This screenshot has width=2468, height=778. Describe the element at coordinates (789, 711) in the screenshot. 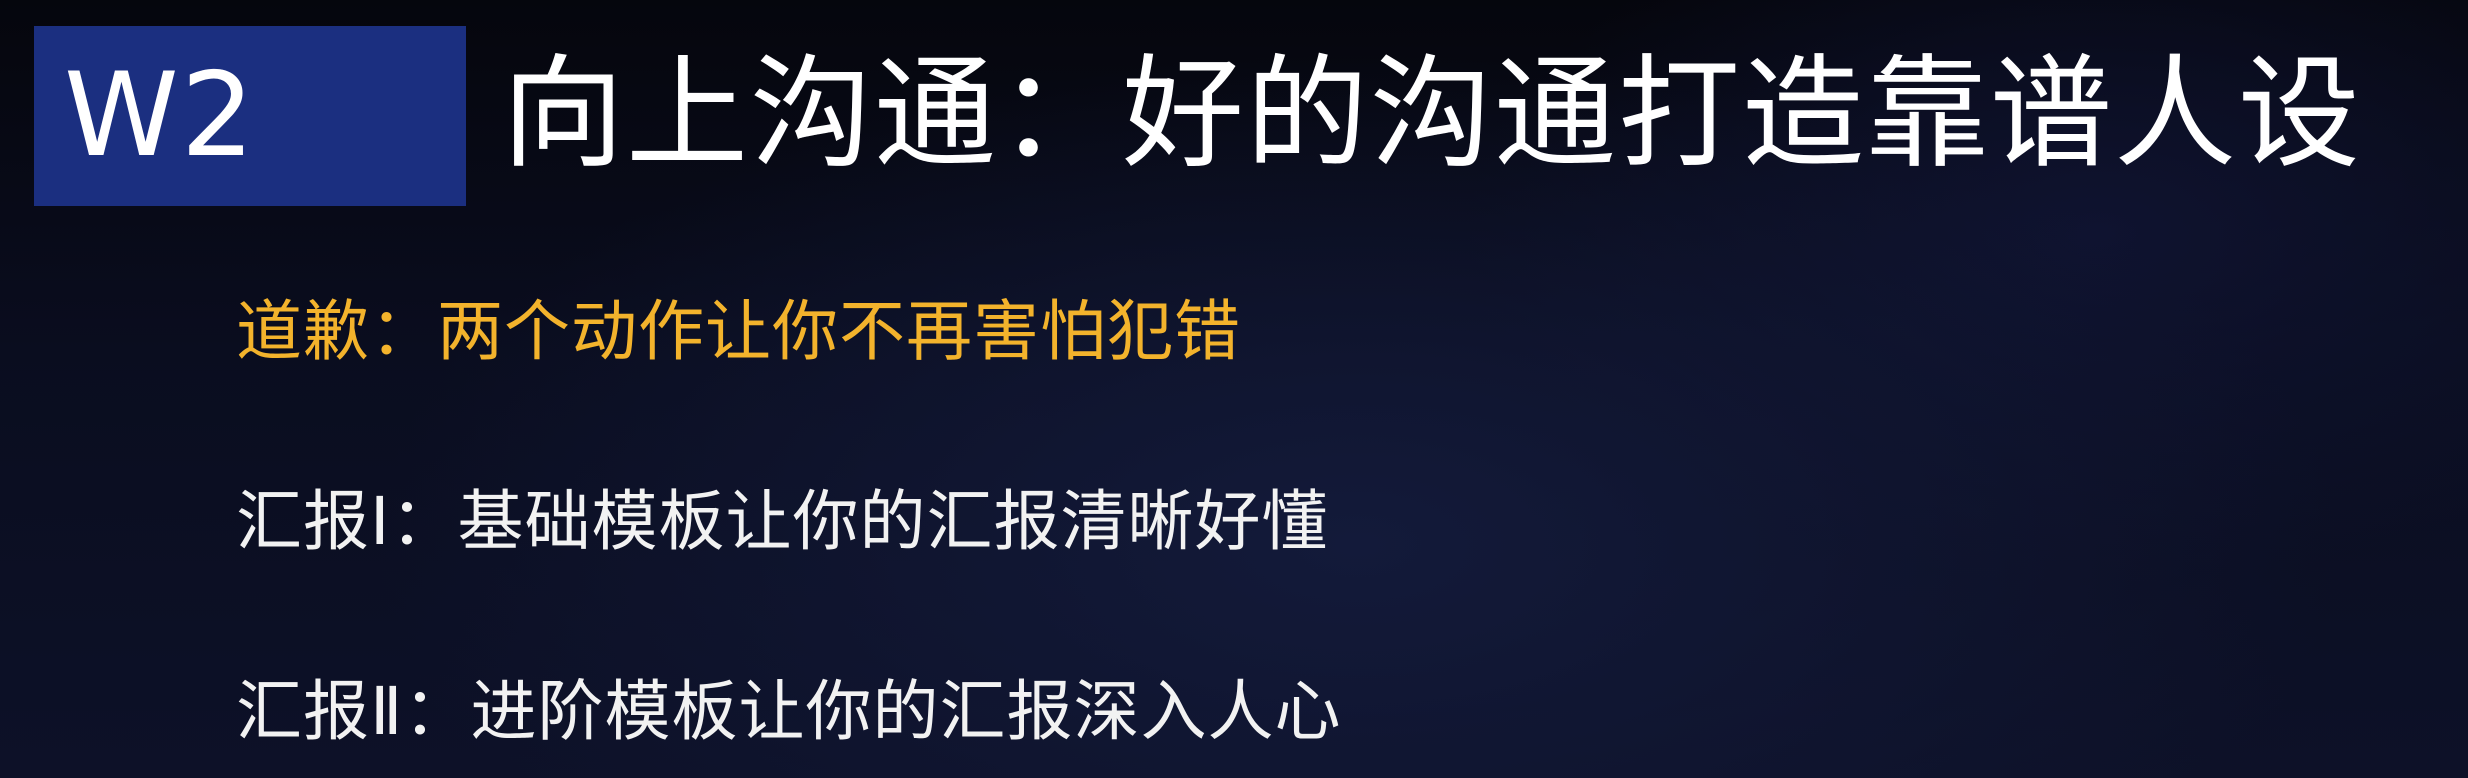

I see `agenda-item-report-advanced: 汇报Ⅱ：进阶模板让你的汇报深入人心` at that location.